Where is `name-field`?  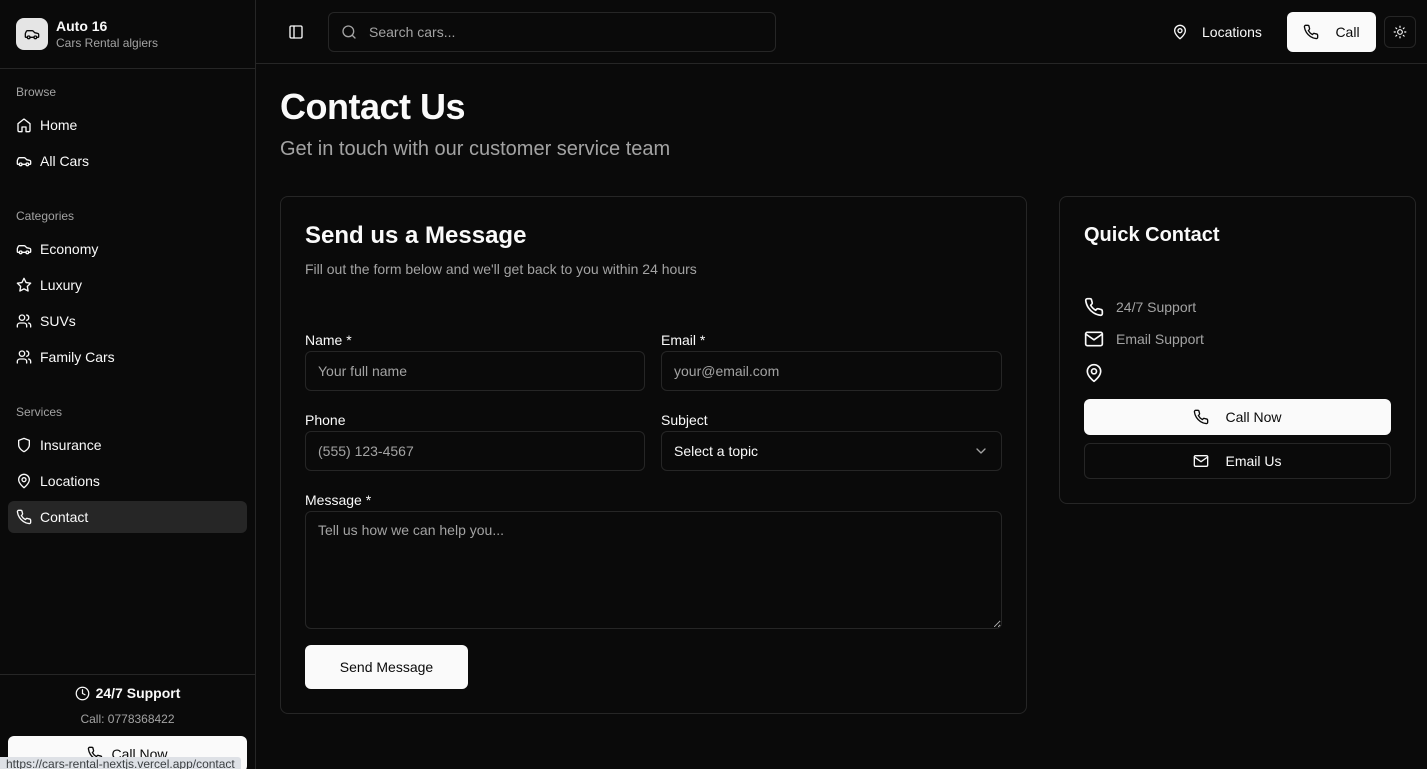 name-field is located at coordinates (475, 371).